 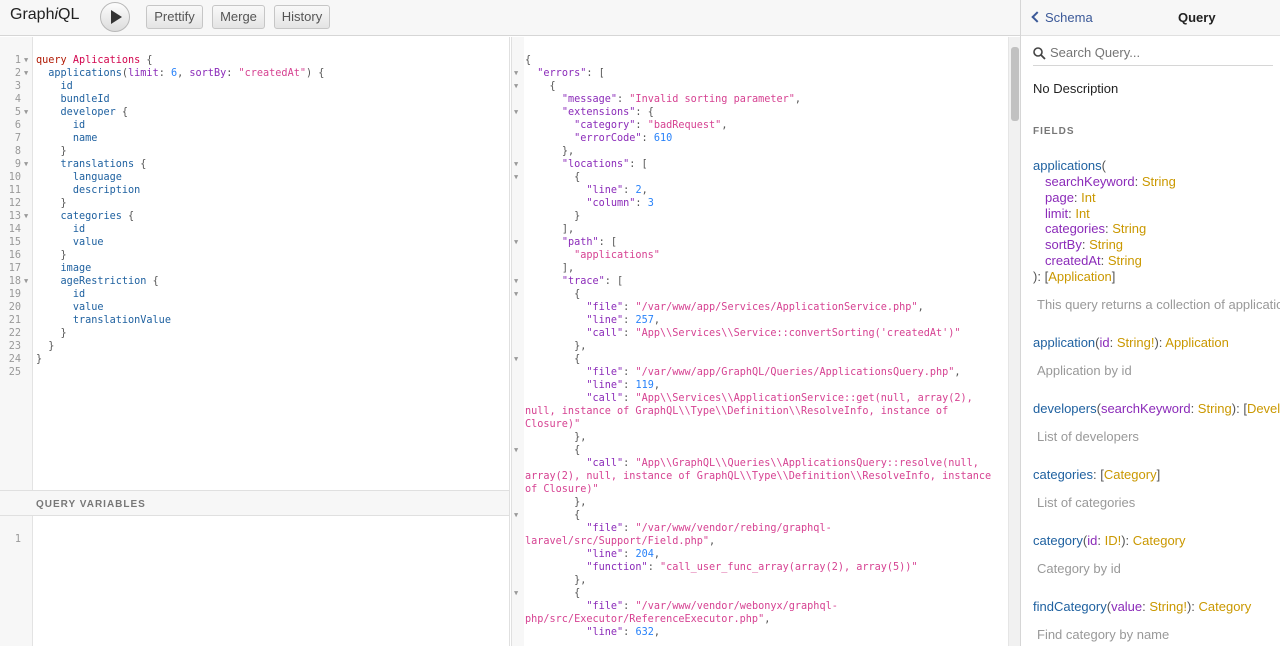 What do you see at coordinates (106, 190) in the screenshot?
I see `code-text: description` at bounding box center [106, 190].